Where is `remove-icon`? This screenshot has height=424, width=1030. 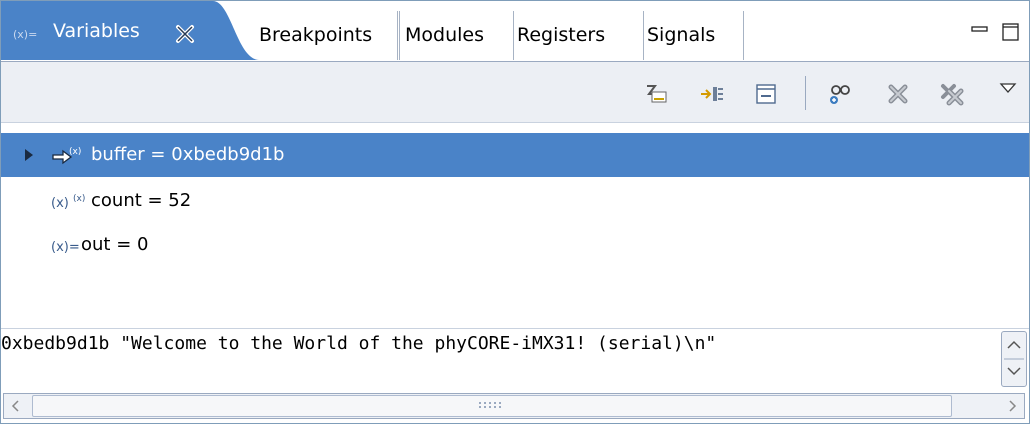
remove-icon is located at coordinates (898, 94).